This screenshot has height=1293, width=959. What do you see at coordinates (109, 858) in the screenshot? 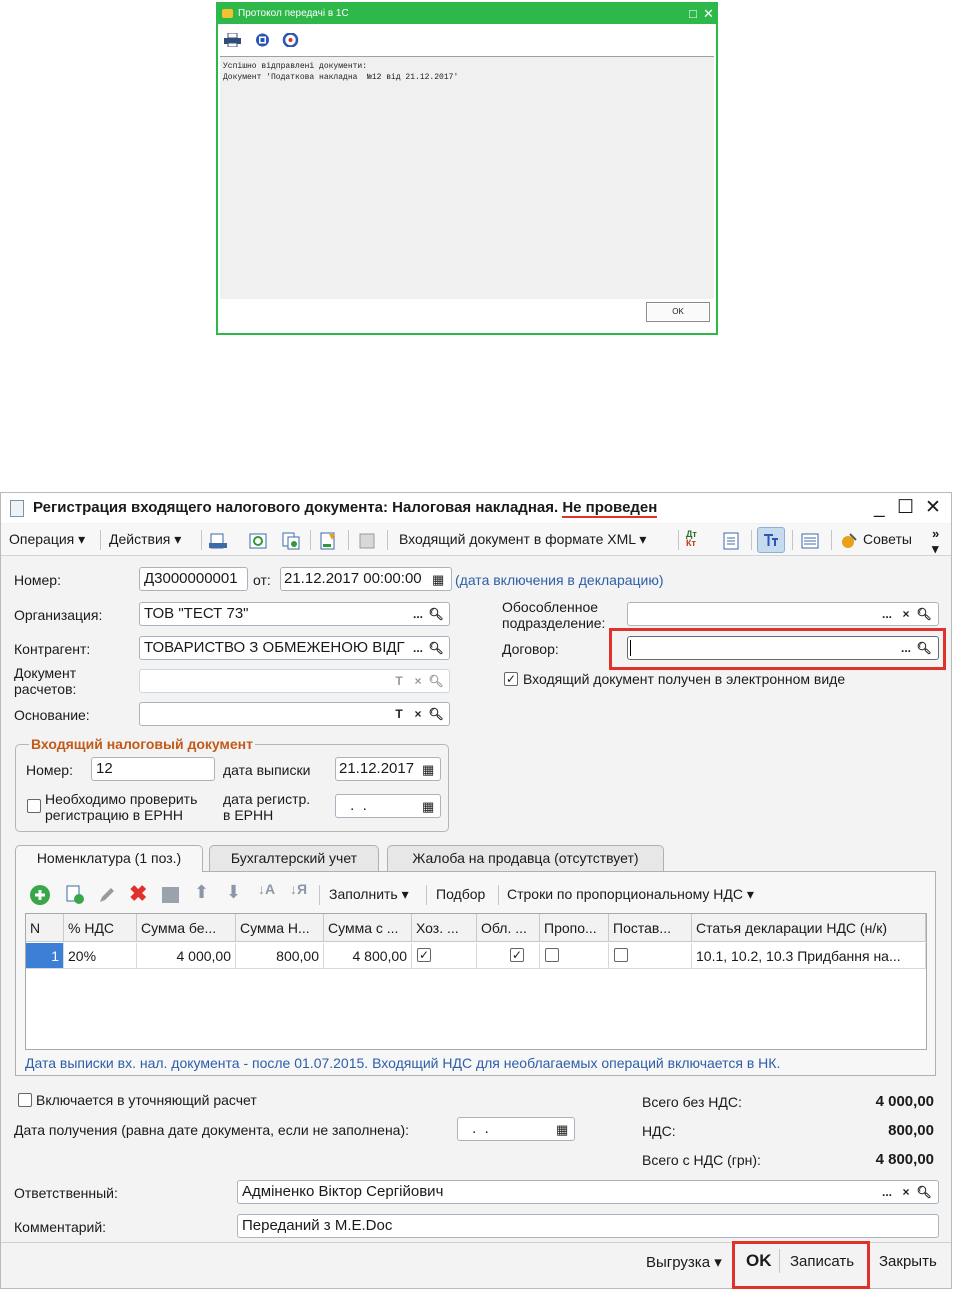
I see `tab-nomenclature: Номенклатура (1 поз.)` at bounding box center [109, 858].